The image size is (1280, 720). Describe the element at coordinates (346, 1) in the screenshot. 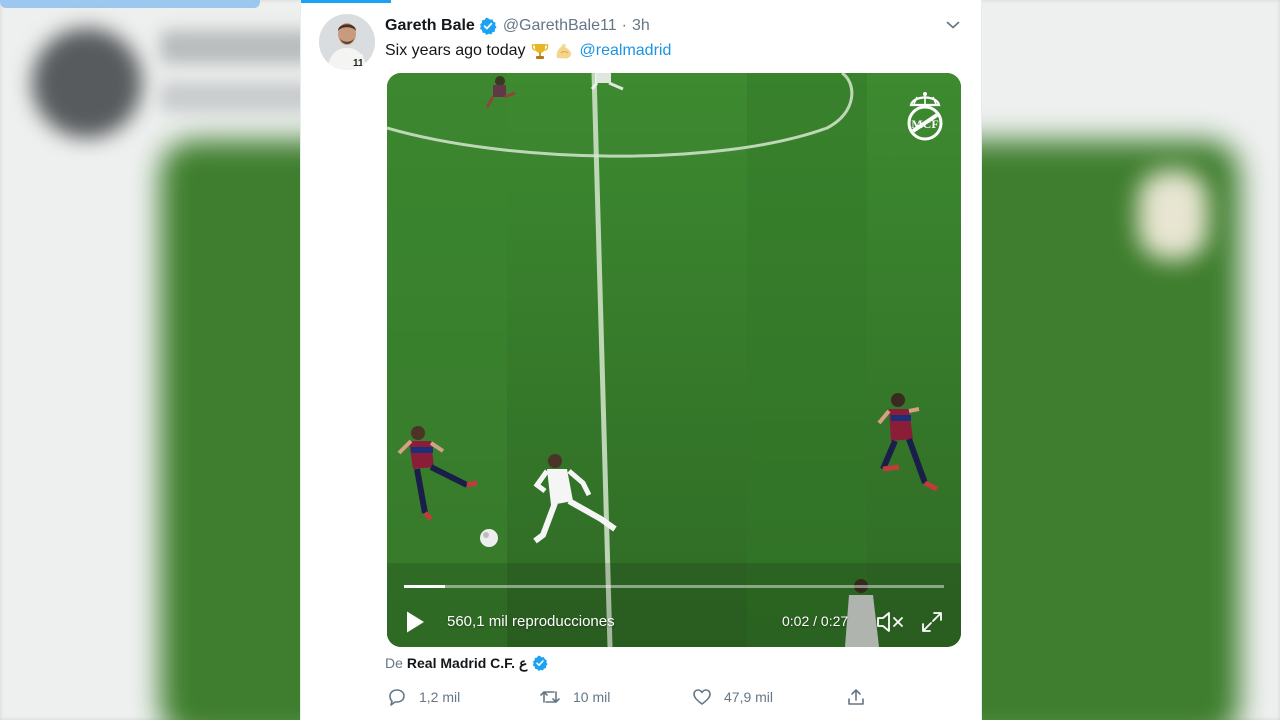

I see `tweet-top-accent` at that location.